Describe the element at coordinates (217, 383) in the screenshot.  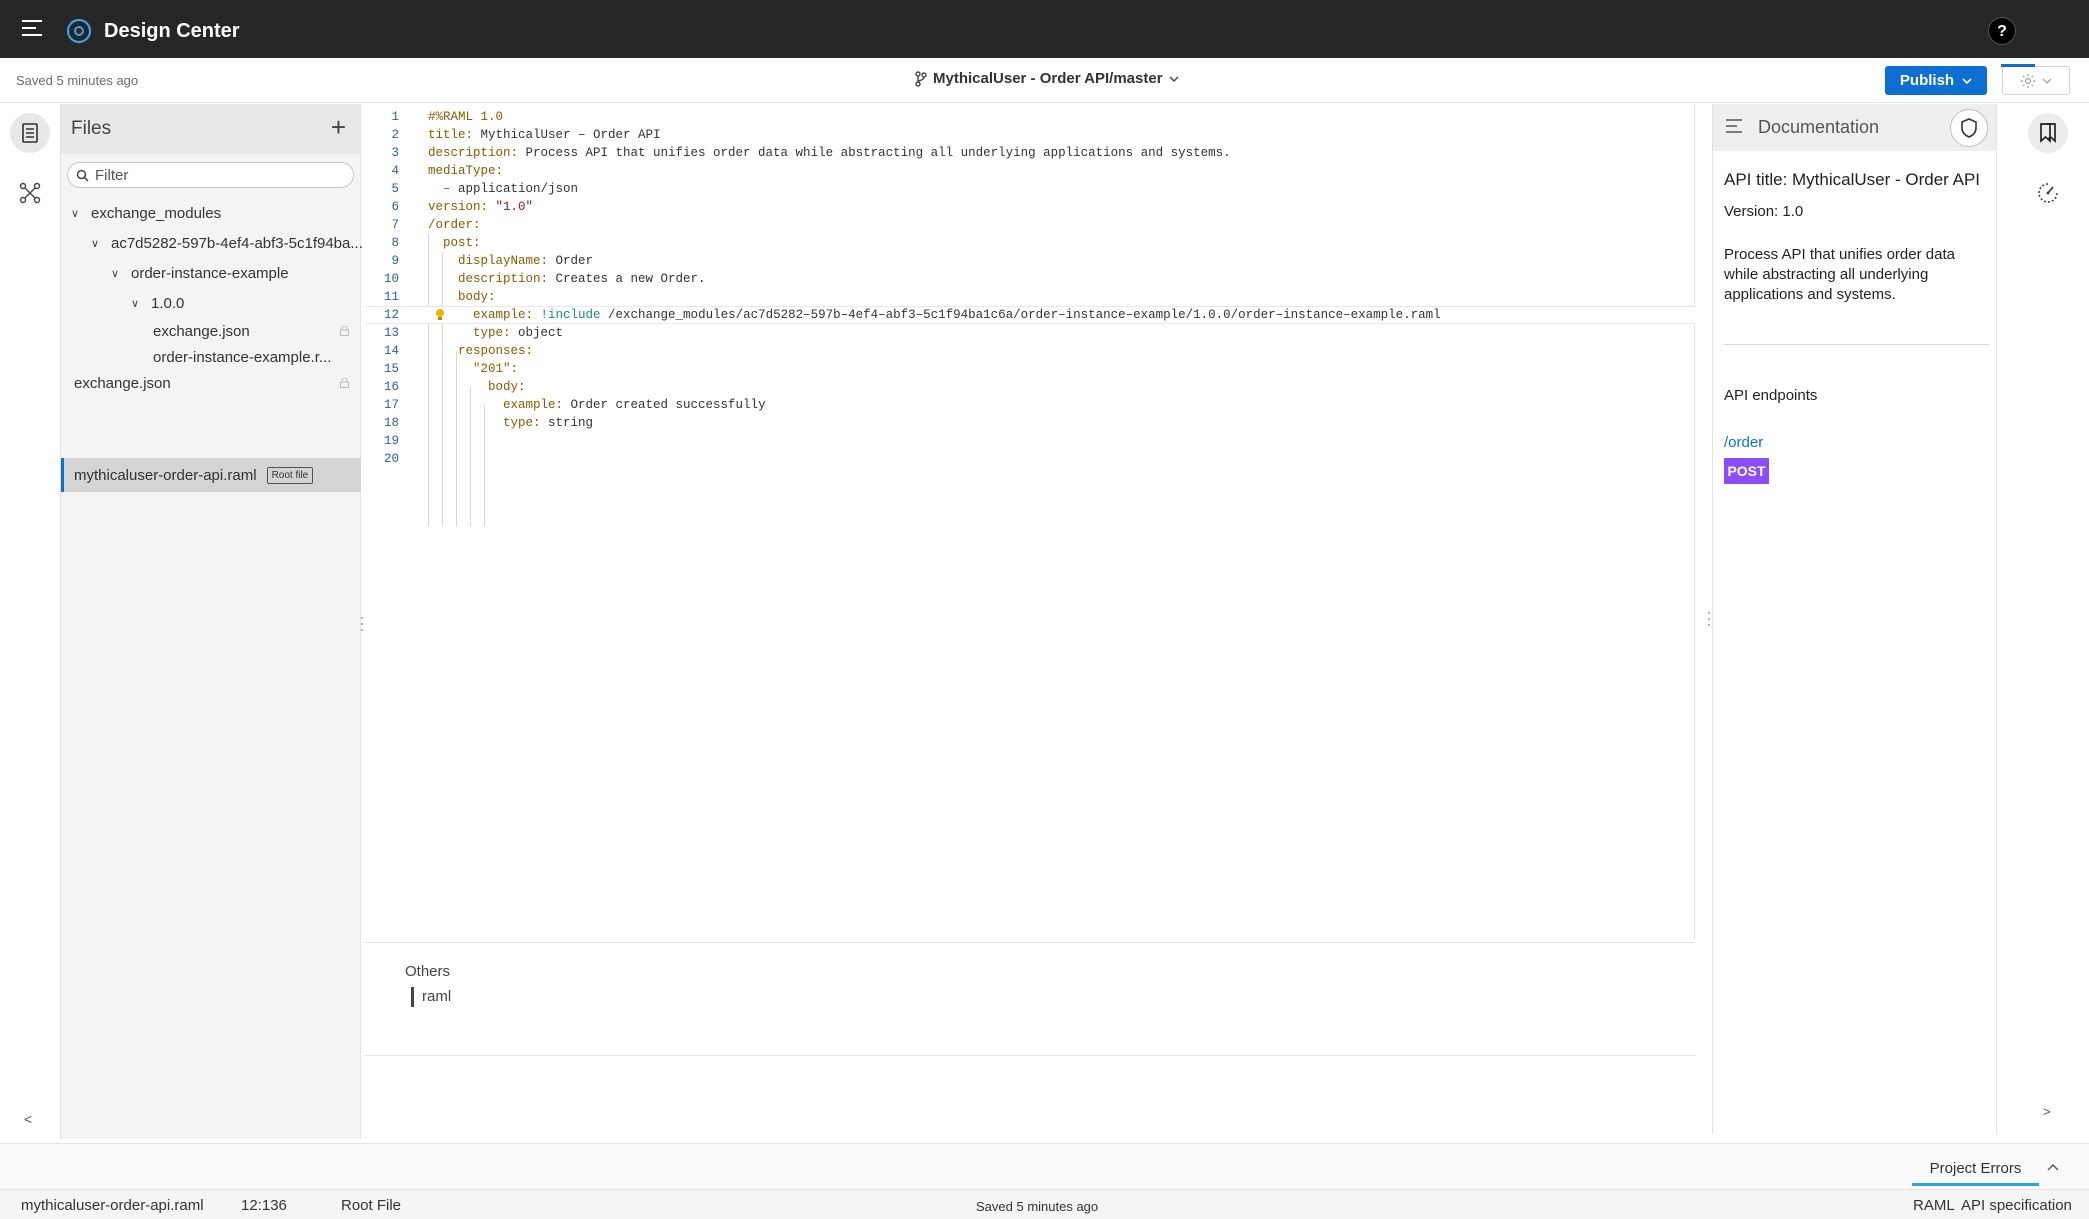
I see `tree-file-exchange-json: exchange.json` at that location.